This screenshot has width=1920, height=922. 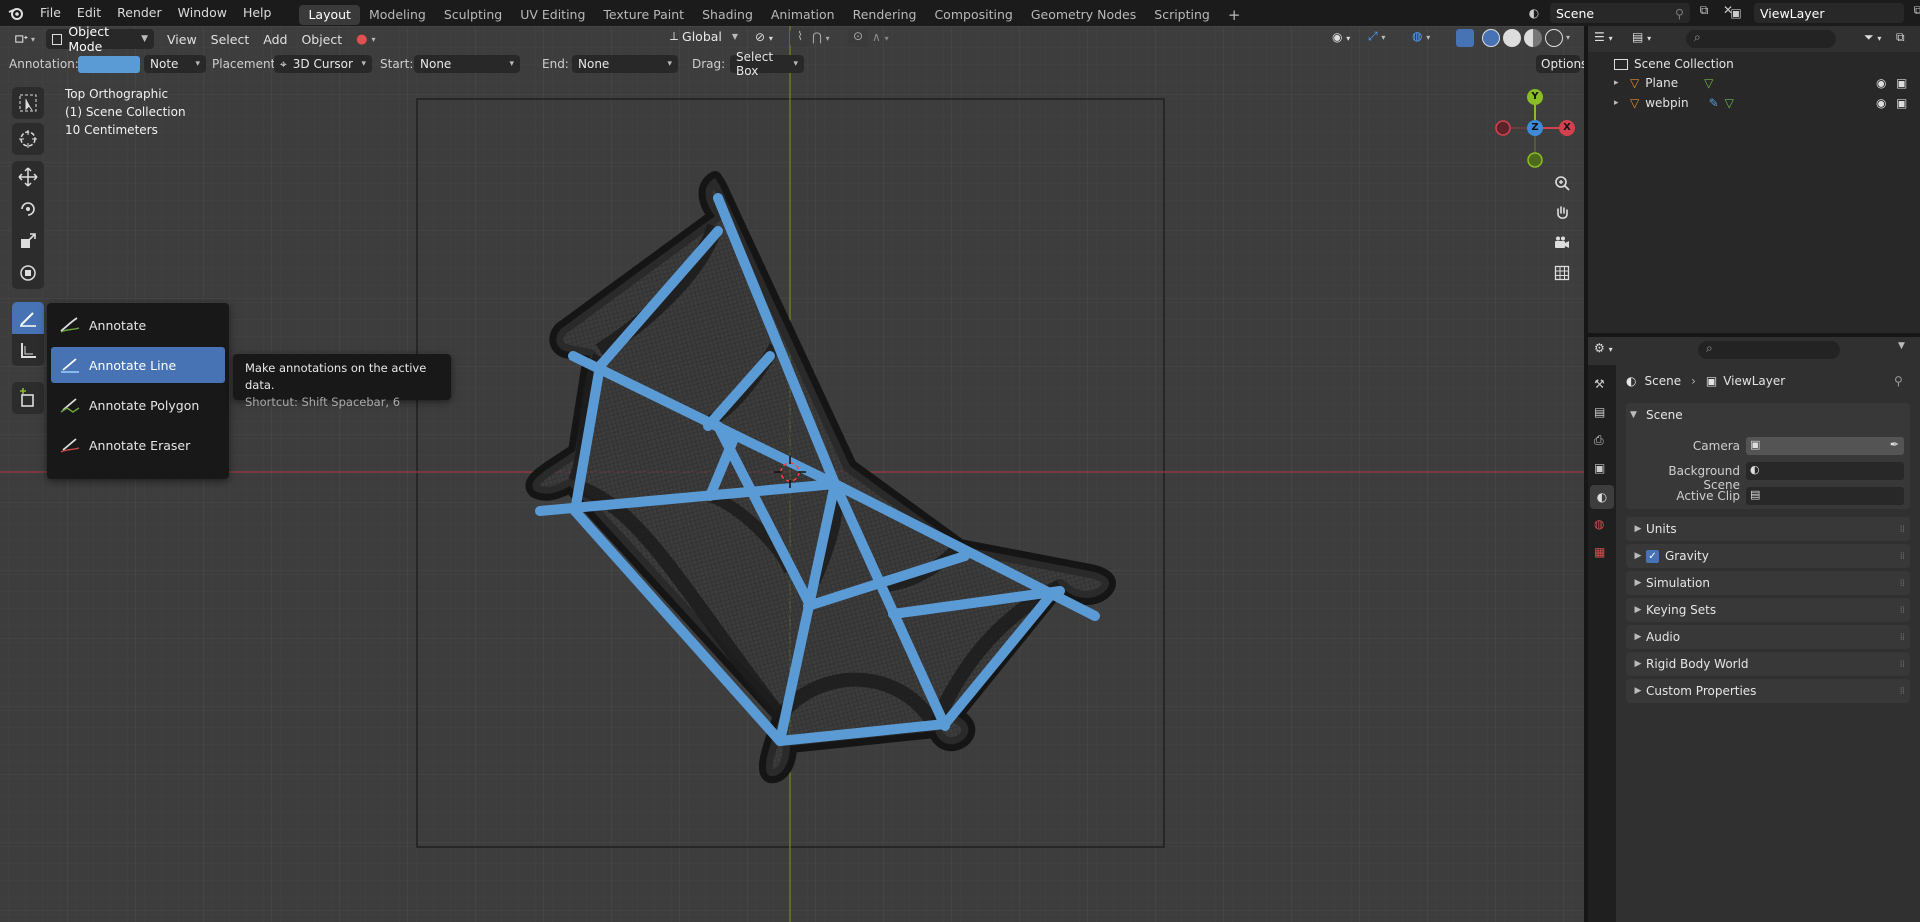 What do you see at coordinates (202, 13) in the screenshot?
I see `menu-window: Window` at bounding box center [202, 13].